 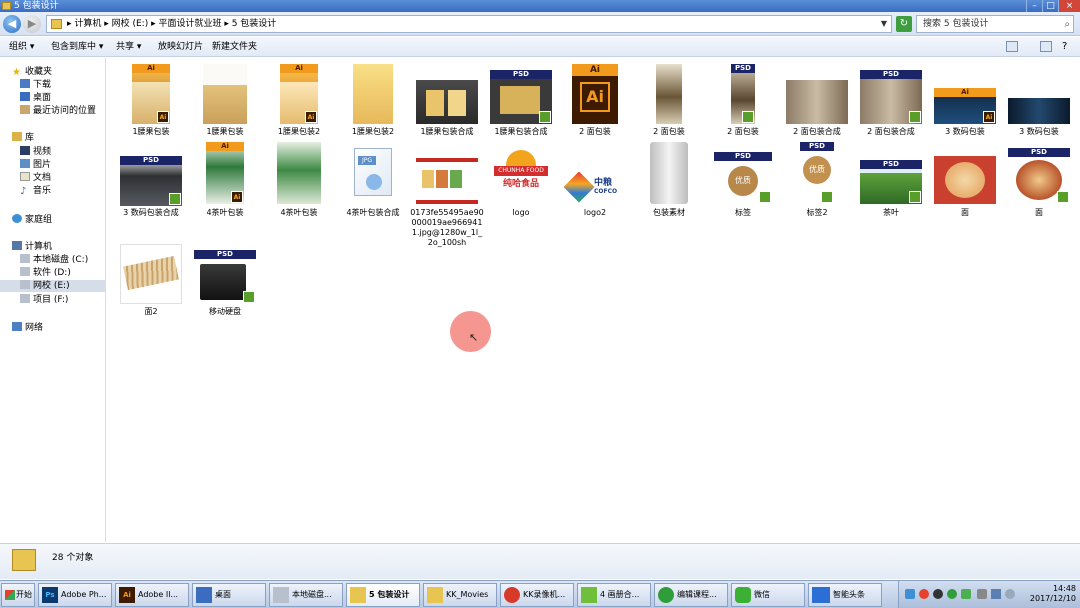 What do you see at coordinates (469, 24) in the screenshot?
I see `address-bar: ▸ 计算机 ▸ 网校 (E:) ▸ 平面设计就业班 ▸ 5 包装设计 ▼` at bounding box center [469, 24].